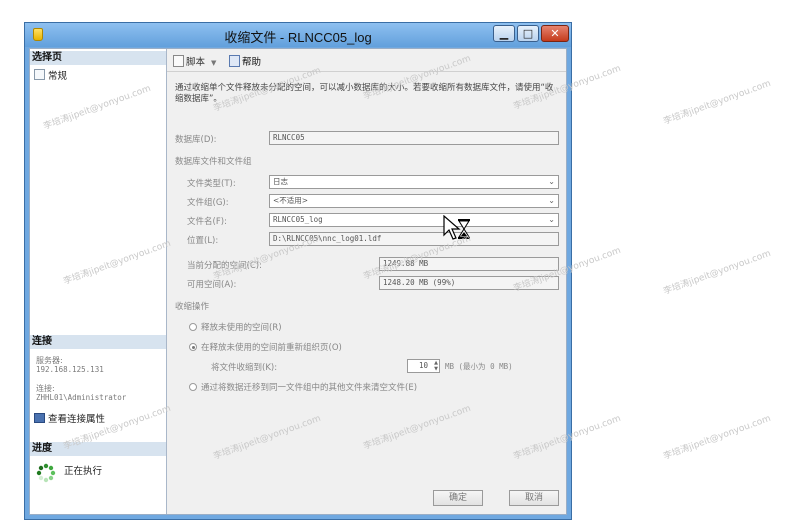  What do you see at coordinates (98, 449) in the screenshot?
I see `progress-header: 进度` at bounding box center [98, 449].